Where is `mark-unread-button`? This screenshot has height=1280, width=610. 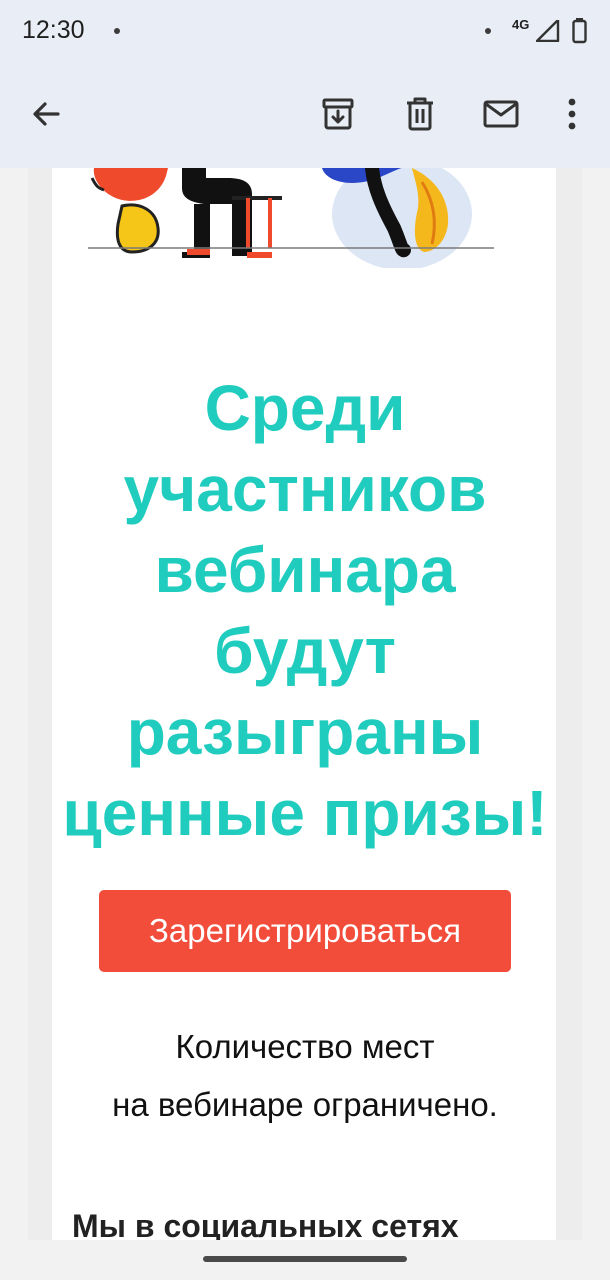
mark-unread-button is located at coordinates (501, 114).